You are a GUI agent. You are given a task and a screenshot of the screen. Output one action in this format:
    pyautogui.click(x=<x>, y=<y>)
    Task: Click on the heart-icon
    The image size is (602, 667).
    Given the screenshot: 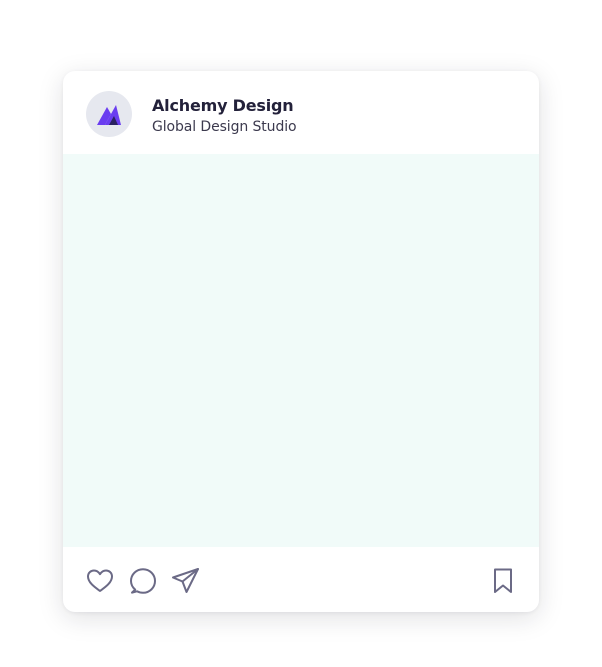 What is the action you would take?
    pyautogui.click(x=100, y=580)
    